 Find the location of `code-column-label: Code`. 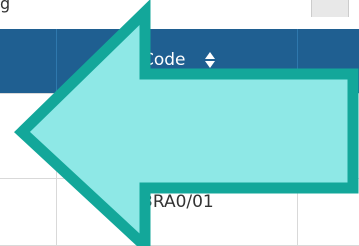

code-column-label: Code is located at coordinates (164, 60).